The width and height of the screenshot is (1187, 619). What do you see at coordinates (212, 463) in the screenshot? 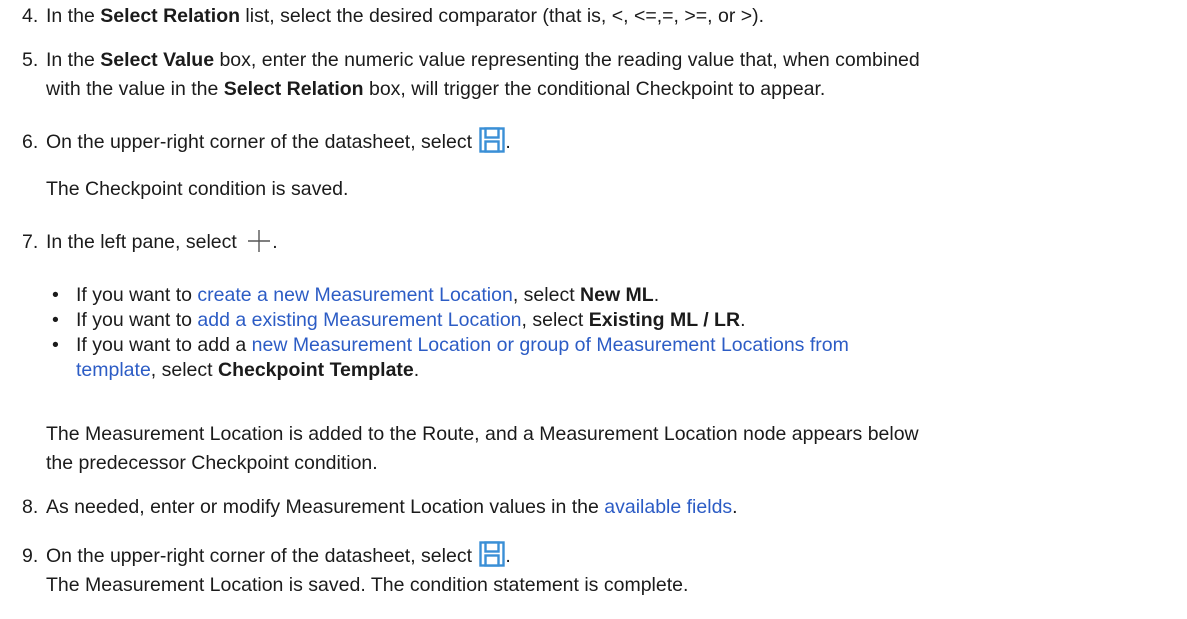
I see `step-7-result-line-2: the predecessor Checkpoint condition.` at bounding box center [212, 463].